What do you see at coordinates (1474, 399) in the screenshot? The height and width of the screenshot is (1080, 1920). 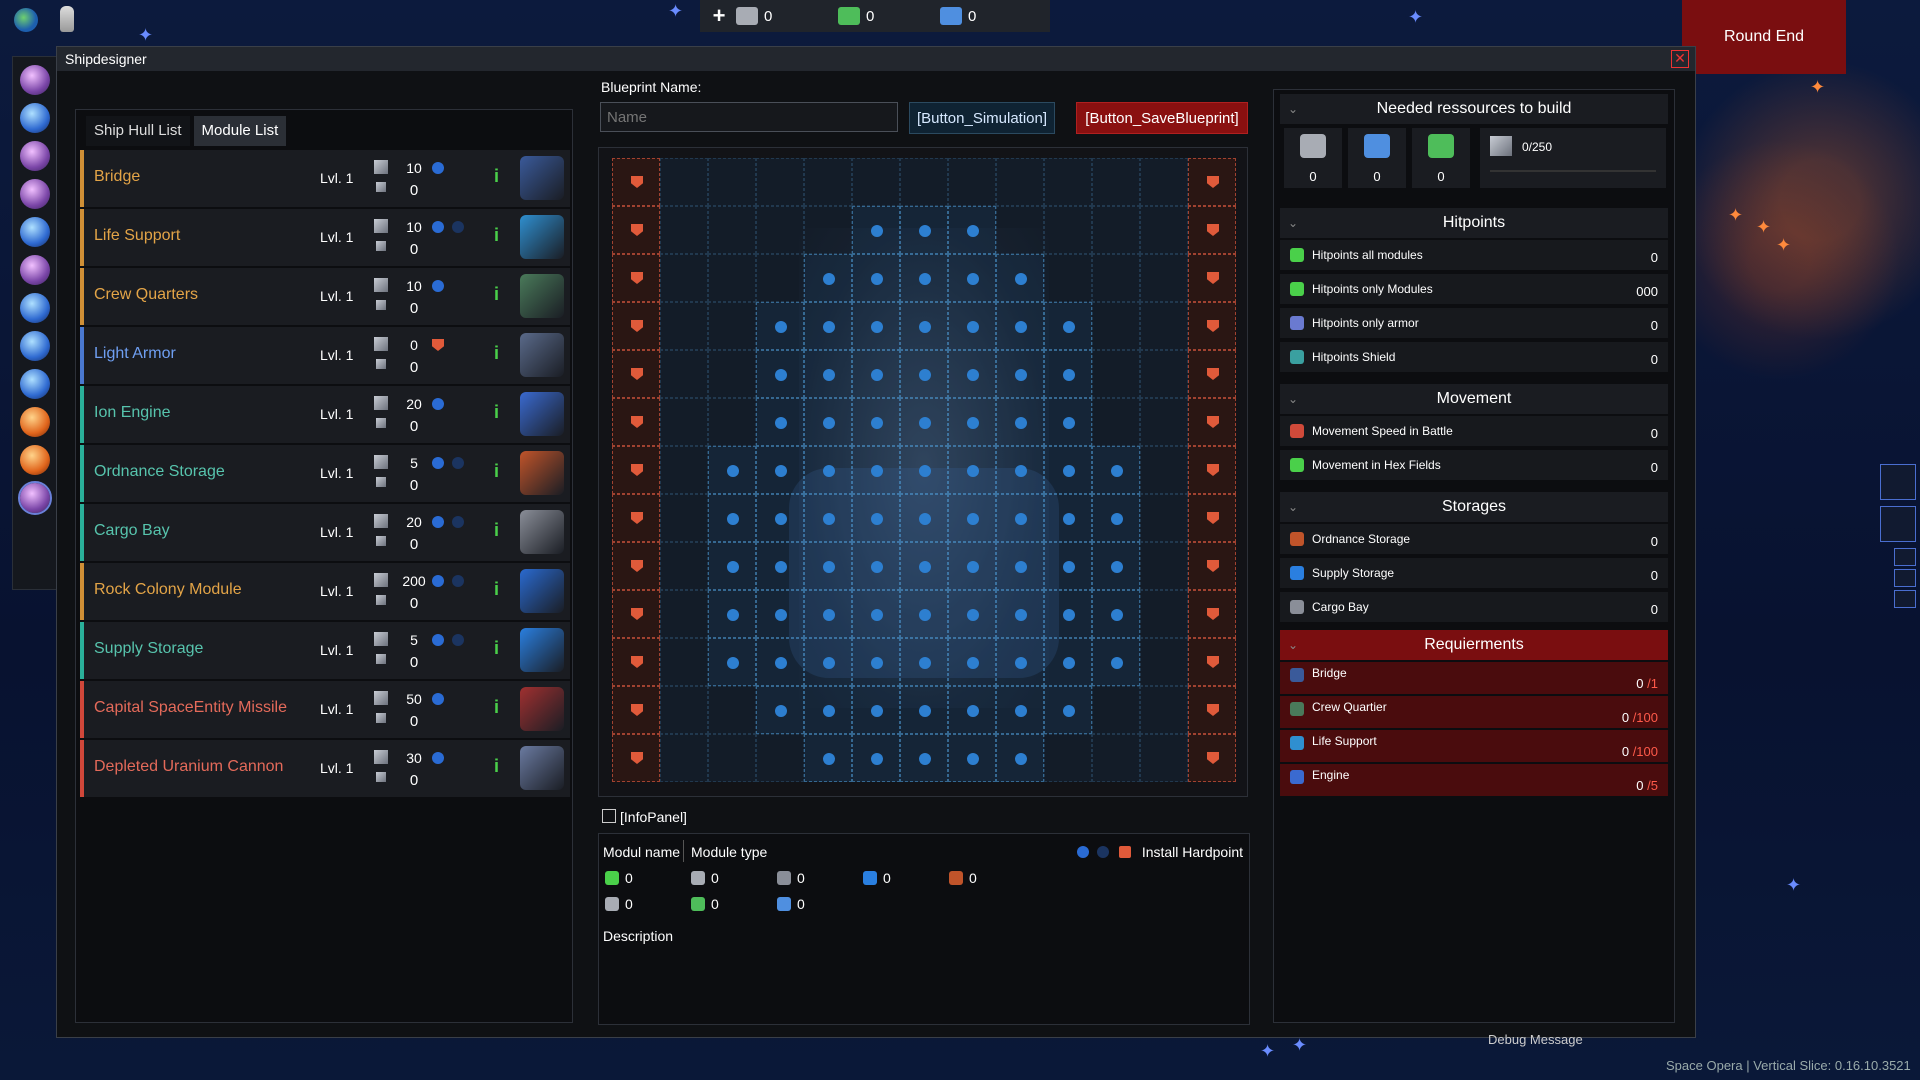 I see `section-header: ⌄ Movement` at bounding box center [1474, 399].